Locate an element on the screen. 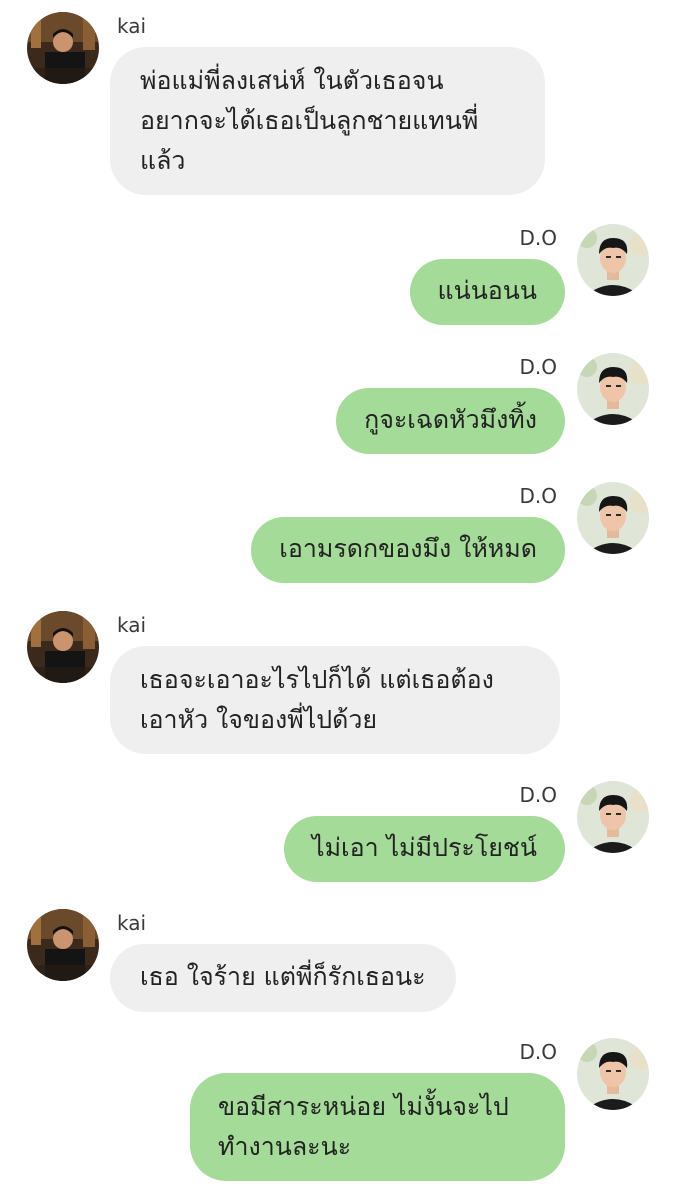  message-bubble: แน่นอนน is located at coordinates (487, 292).